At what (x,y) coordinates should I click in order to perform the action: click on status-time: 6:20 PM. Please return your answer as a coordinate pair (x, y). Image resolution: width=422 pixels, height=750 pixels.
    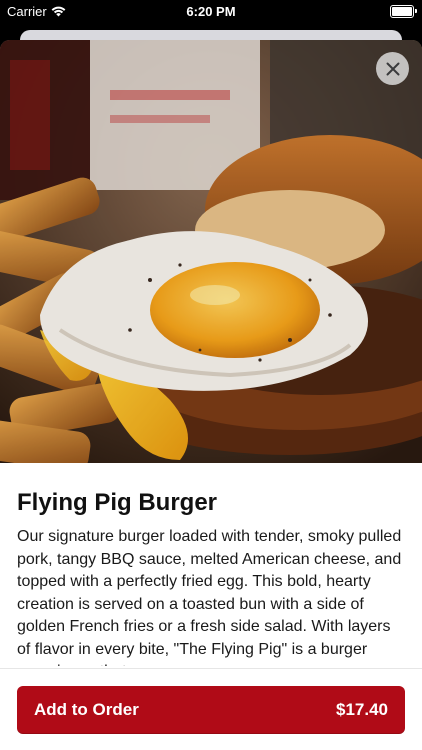
    Looking at the image, I should click on (211, 11).